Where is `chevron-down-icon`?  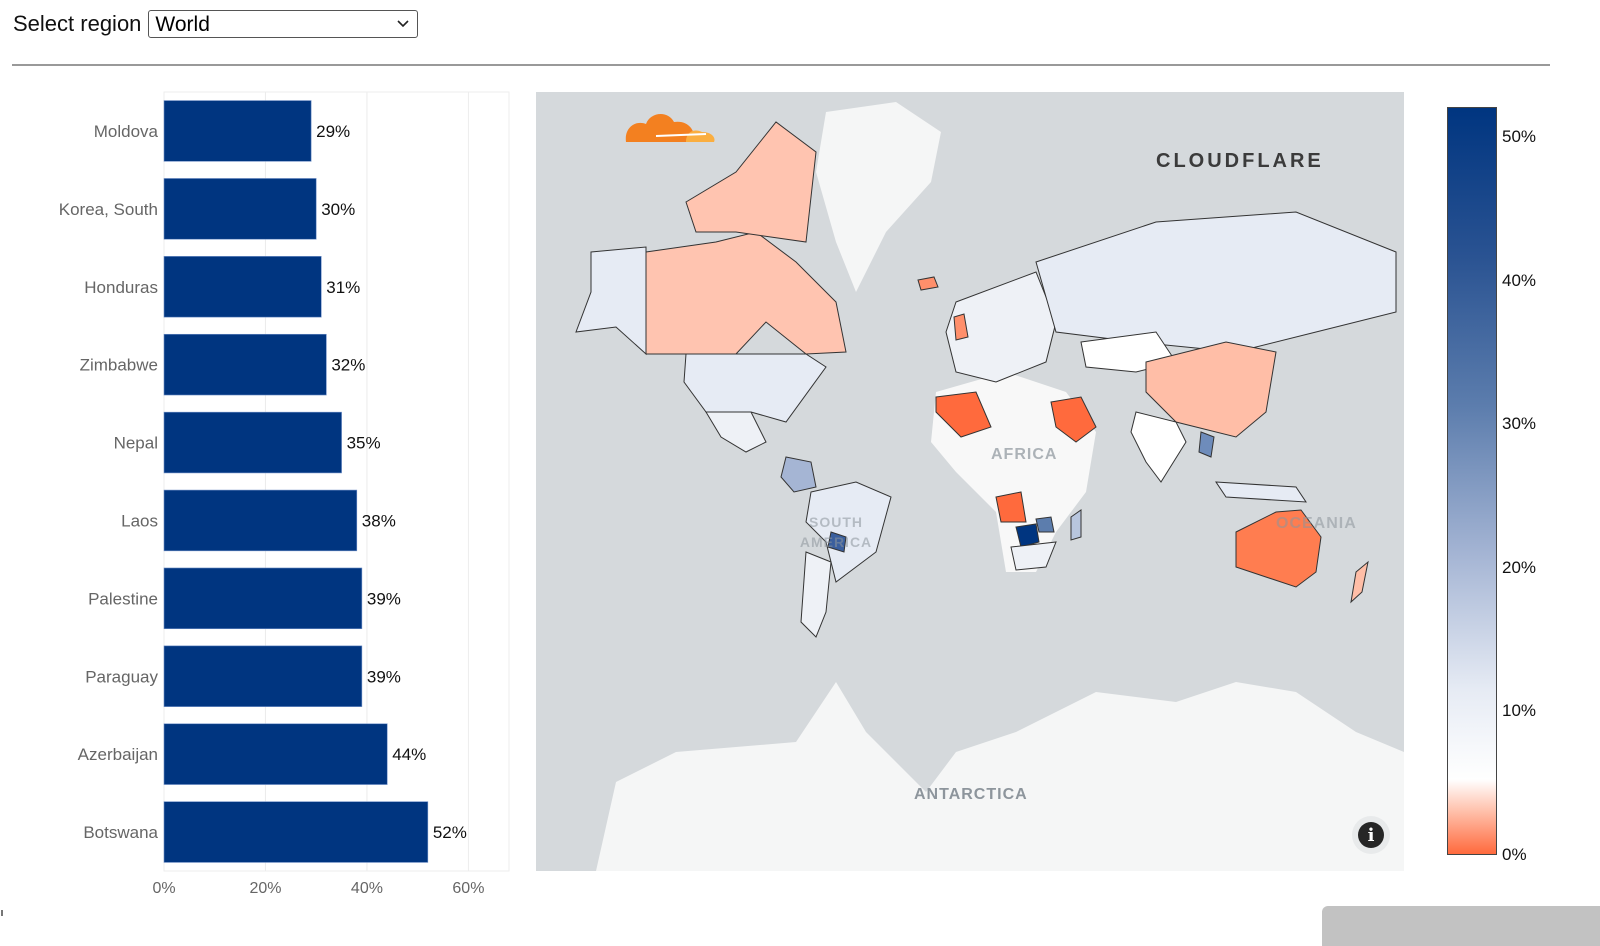
chevron-down-icon is located at coordinates (403, 24).